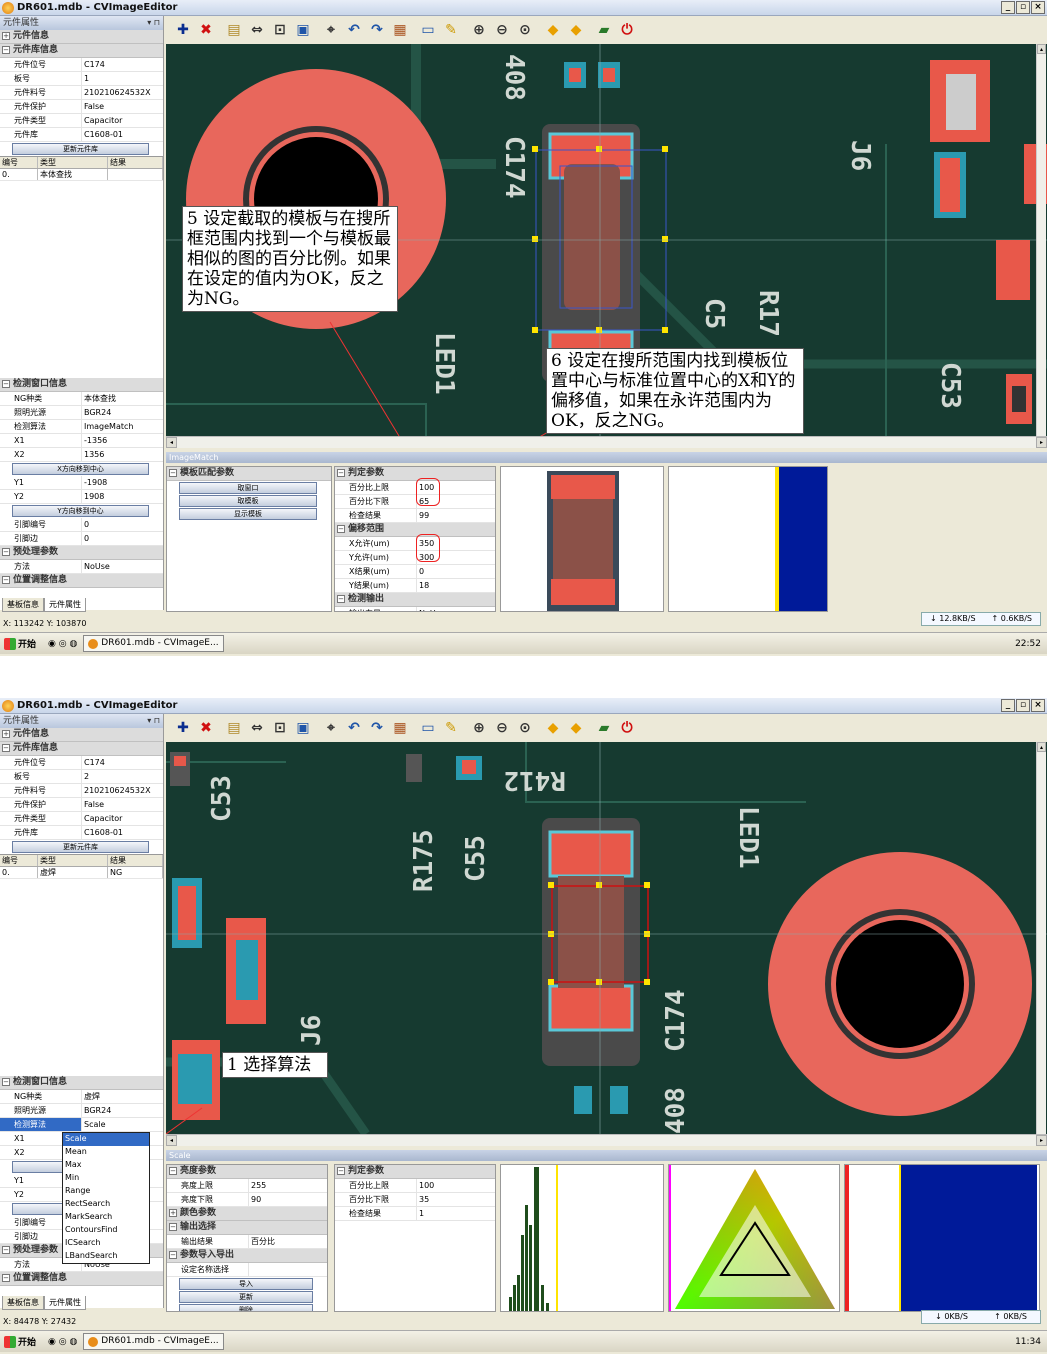 The height and width of the screenshot is (1354, 1047). I want to click on table-row: 0. 本体查找, so click(81, 175).